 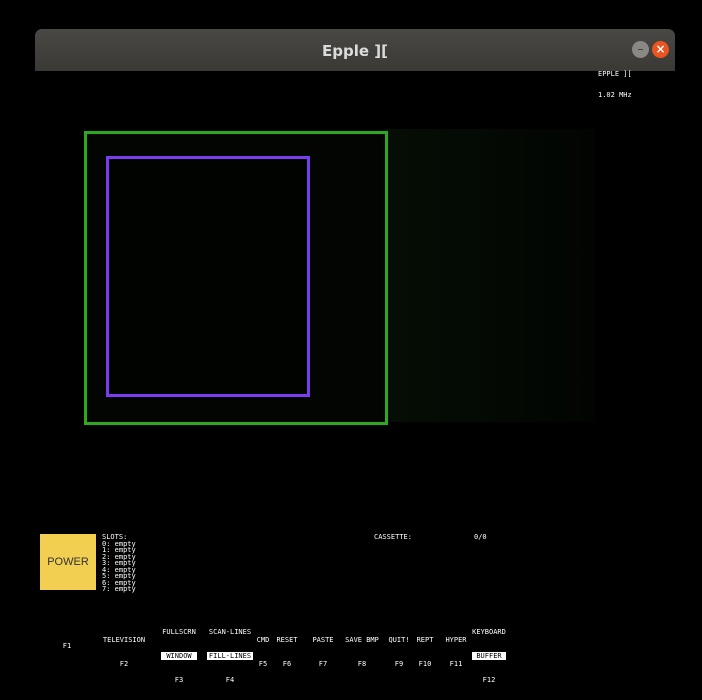 I want to click on f12-selected-label: BUFFER, so click(x=489, y=656).